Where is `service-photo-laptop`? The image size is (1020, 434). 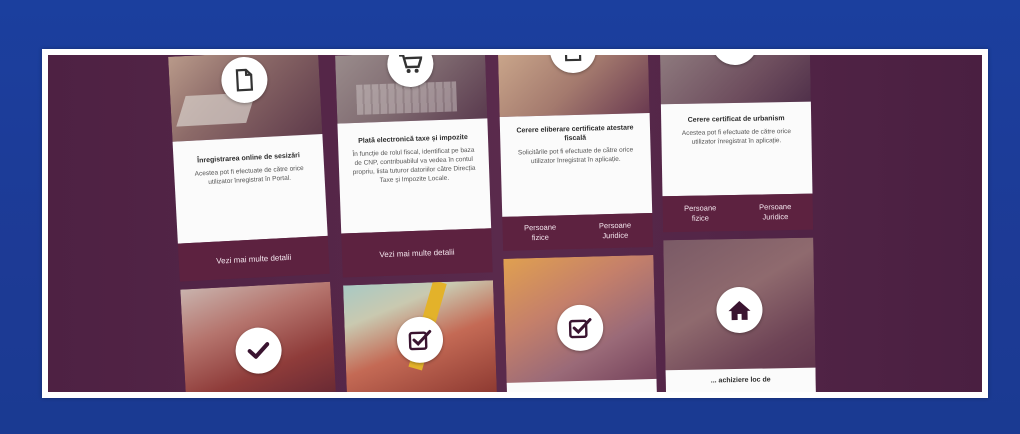
service-photo-laptop is located at coordinates (245, 98).